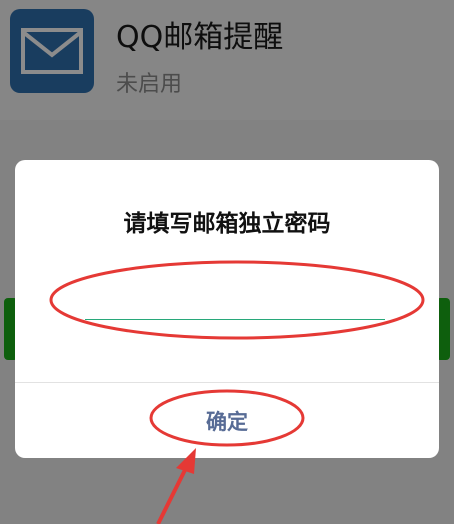  I want to click on confirm-button: 确定, so click(227, 420).